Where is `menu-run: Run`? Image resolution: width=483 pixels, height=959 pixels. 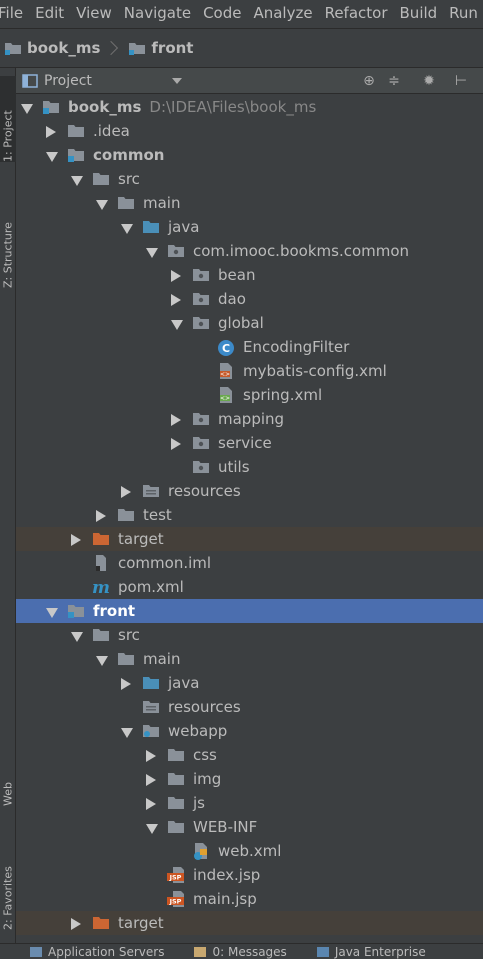
menu-run: Run is located at coordinates (463, 14).